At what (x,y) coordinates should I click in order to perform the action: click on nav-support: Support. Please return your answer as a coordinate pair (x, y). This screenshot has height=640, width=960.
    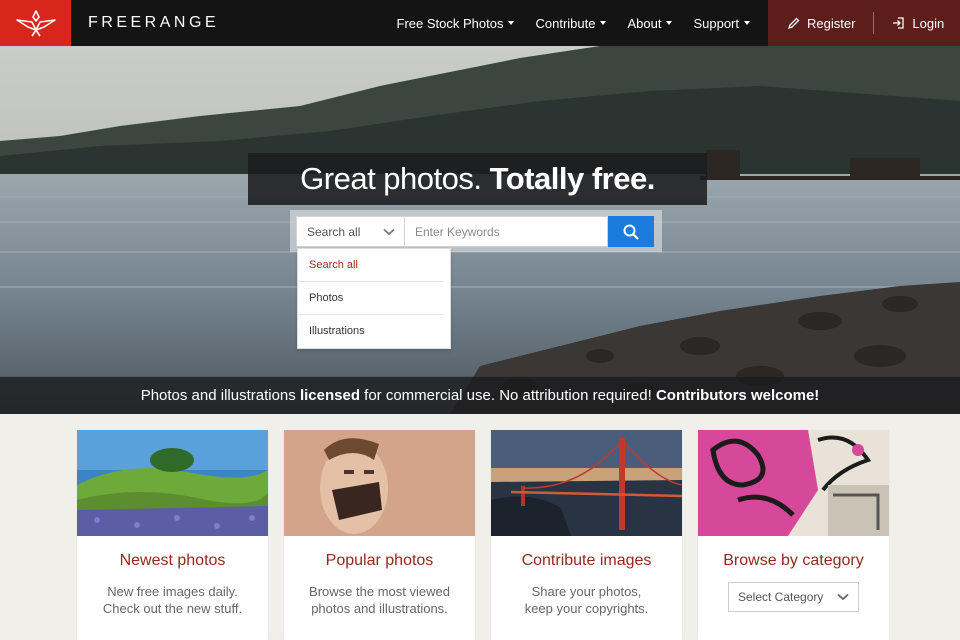
    Looking at the image, I should click on (721, 23).